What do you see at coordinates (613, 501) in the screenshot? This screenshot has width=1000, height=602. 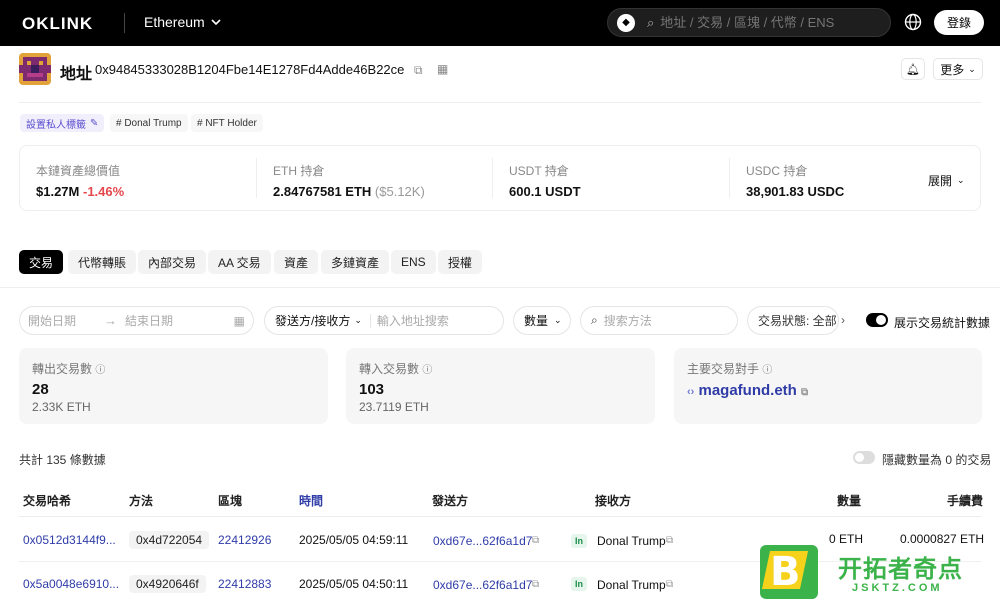 I see `col-header-to: 接收方` at bounding box center [613, 501].